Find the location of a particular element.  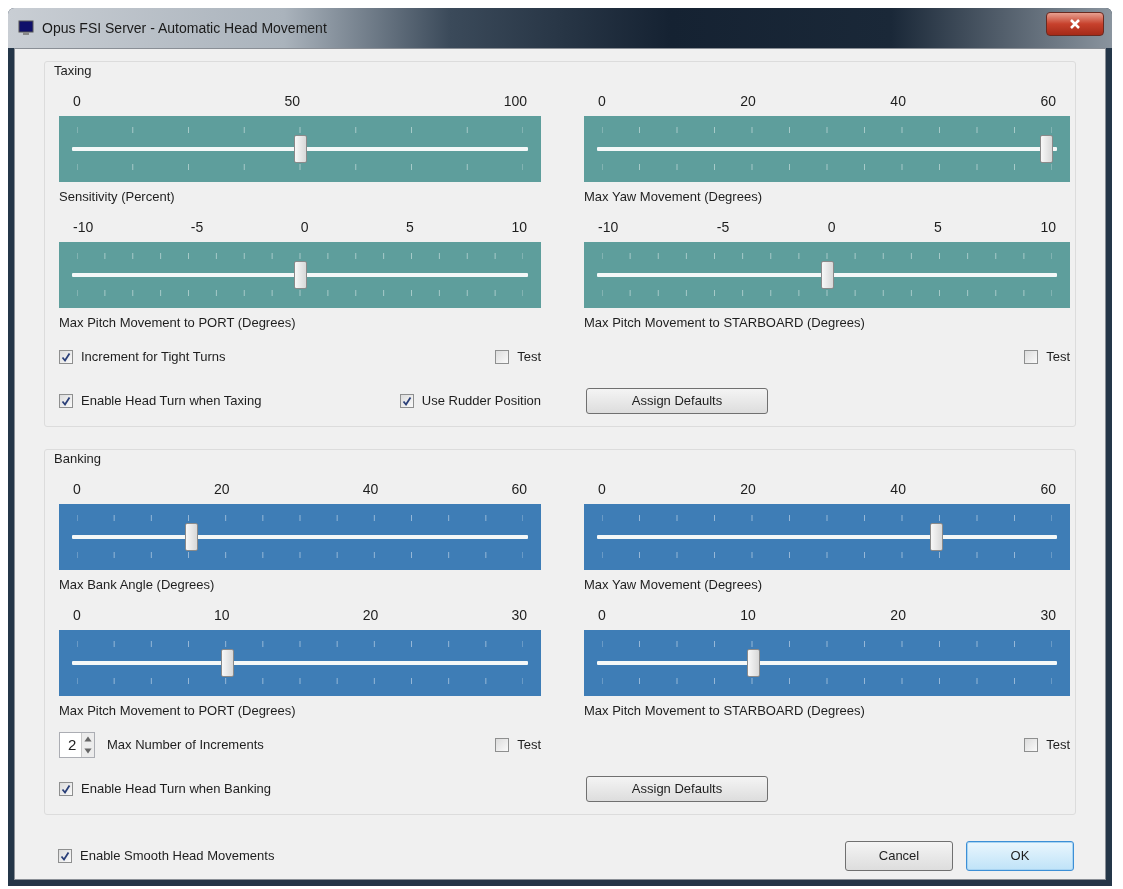

checkbox-label: Enable Head Turn when Taxing is located at coordinates (171, 401).